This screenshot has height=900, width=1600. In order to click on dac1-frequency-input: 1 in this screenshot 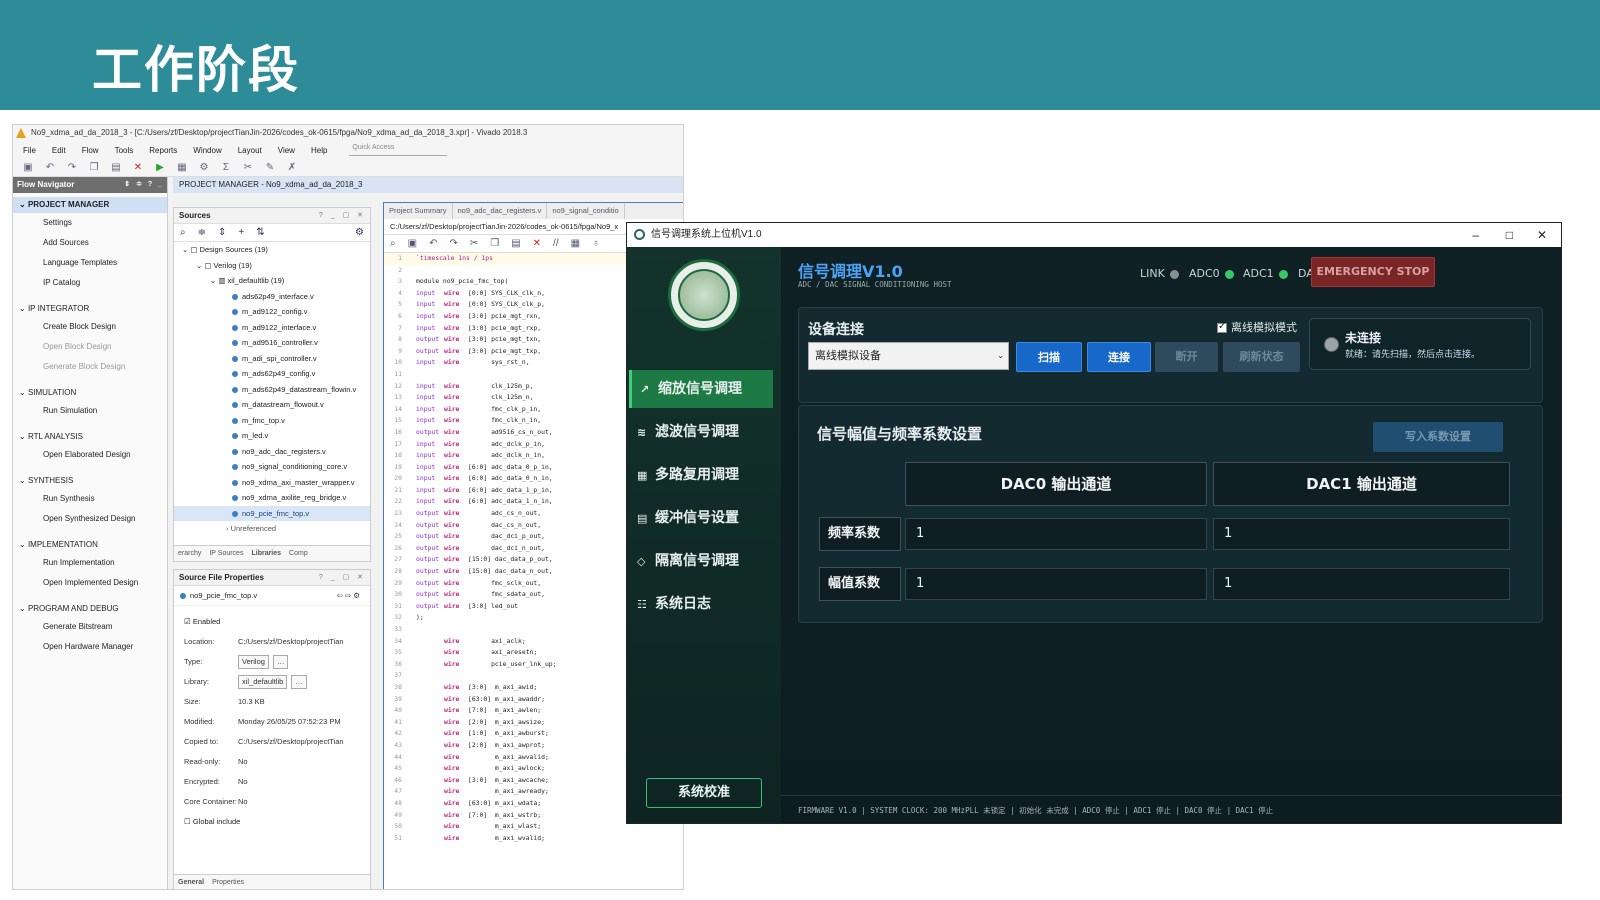, I will do `click(1361, 534)`.